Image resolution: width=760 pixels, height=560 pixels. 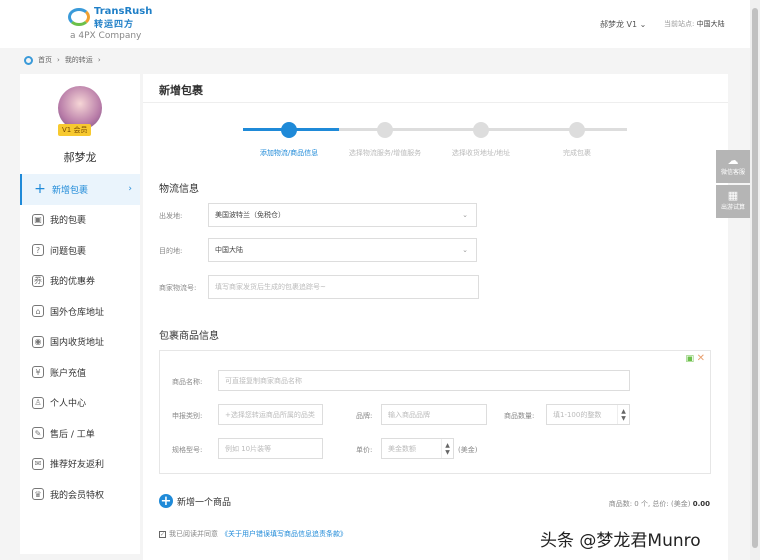 I want to click on summary-label: 商品数: 0 个, 总价: (美金), so click(x=649, y=504).